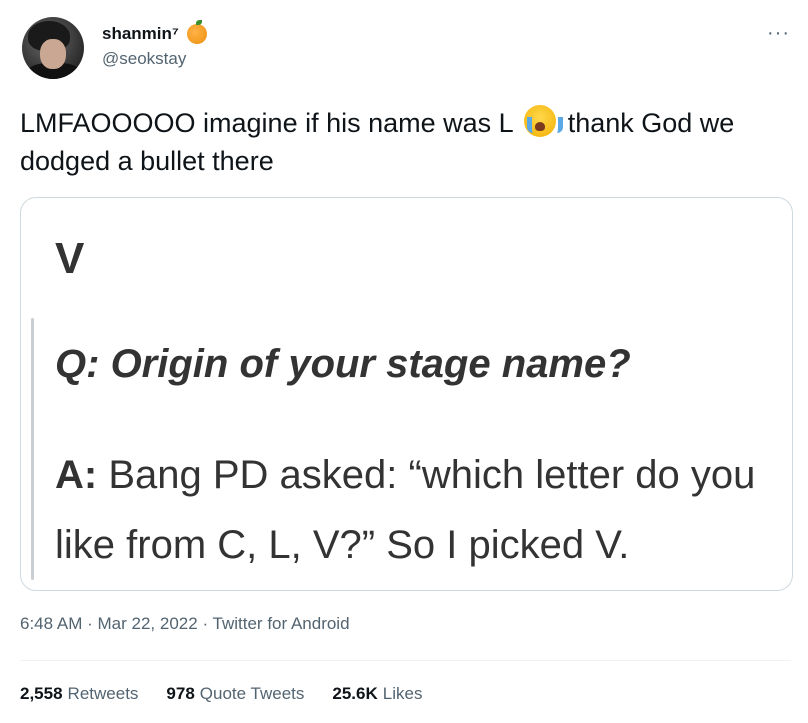 Image resolution: width=808 pixels, height=723 pixels. Describe the element at coordinates (154, 59) in the screenshot. I see `user-handle: @seokstay` at that location.